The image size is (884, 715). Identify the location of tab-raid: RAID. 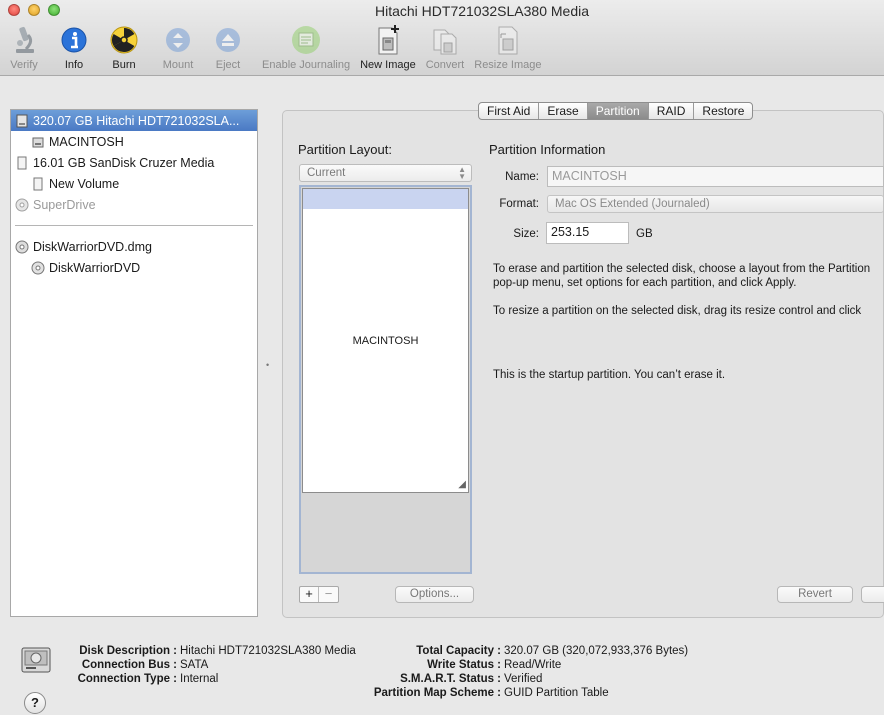
(672, 111).